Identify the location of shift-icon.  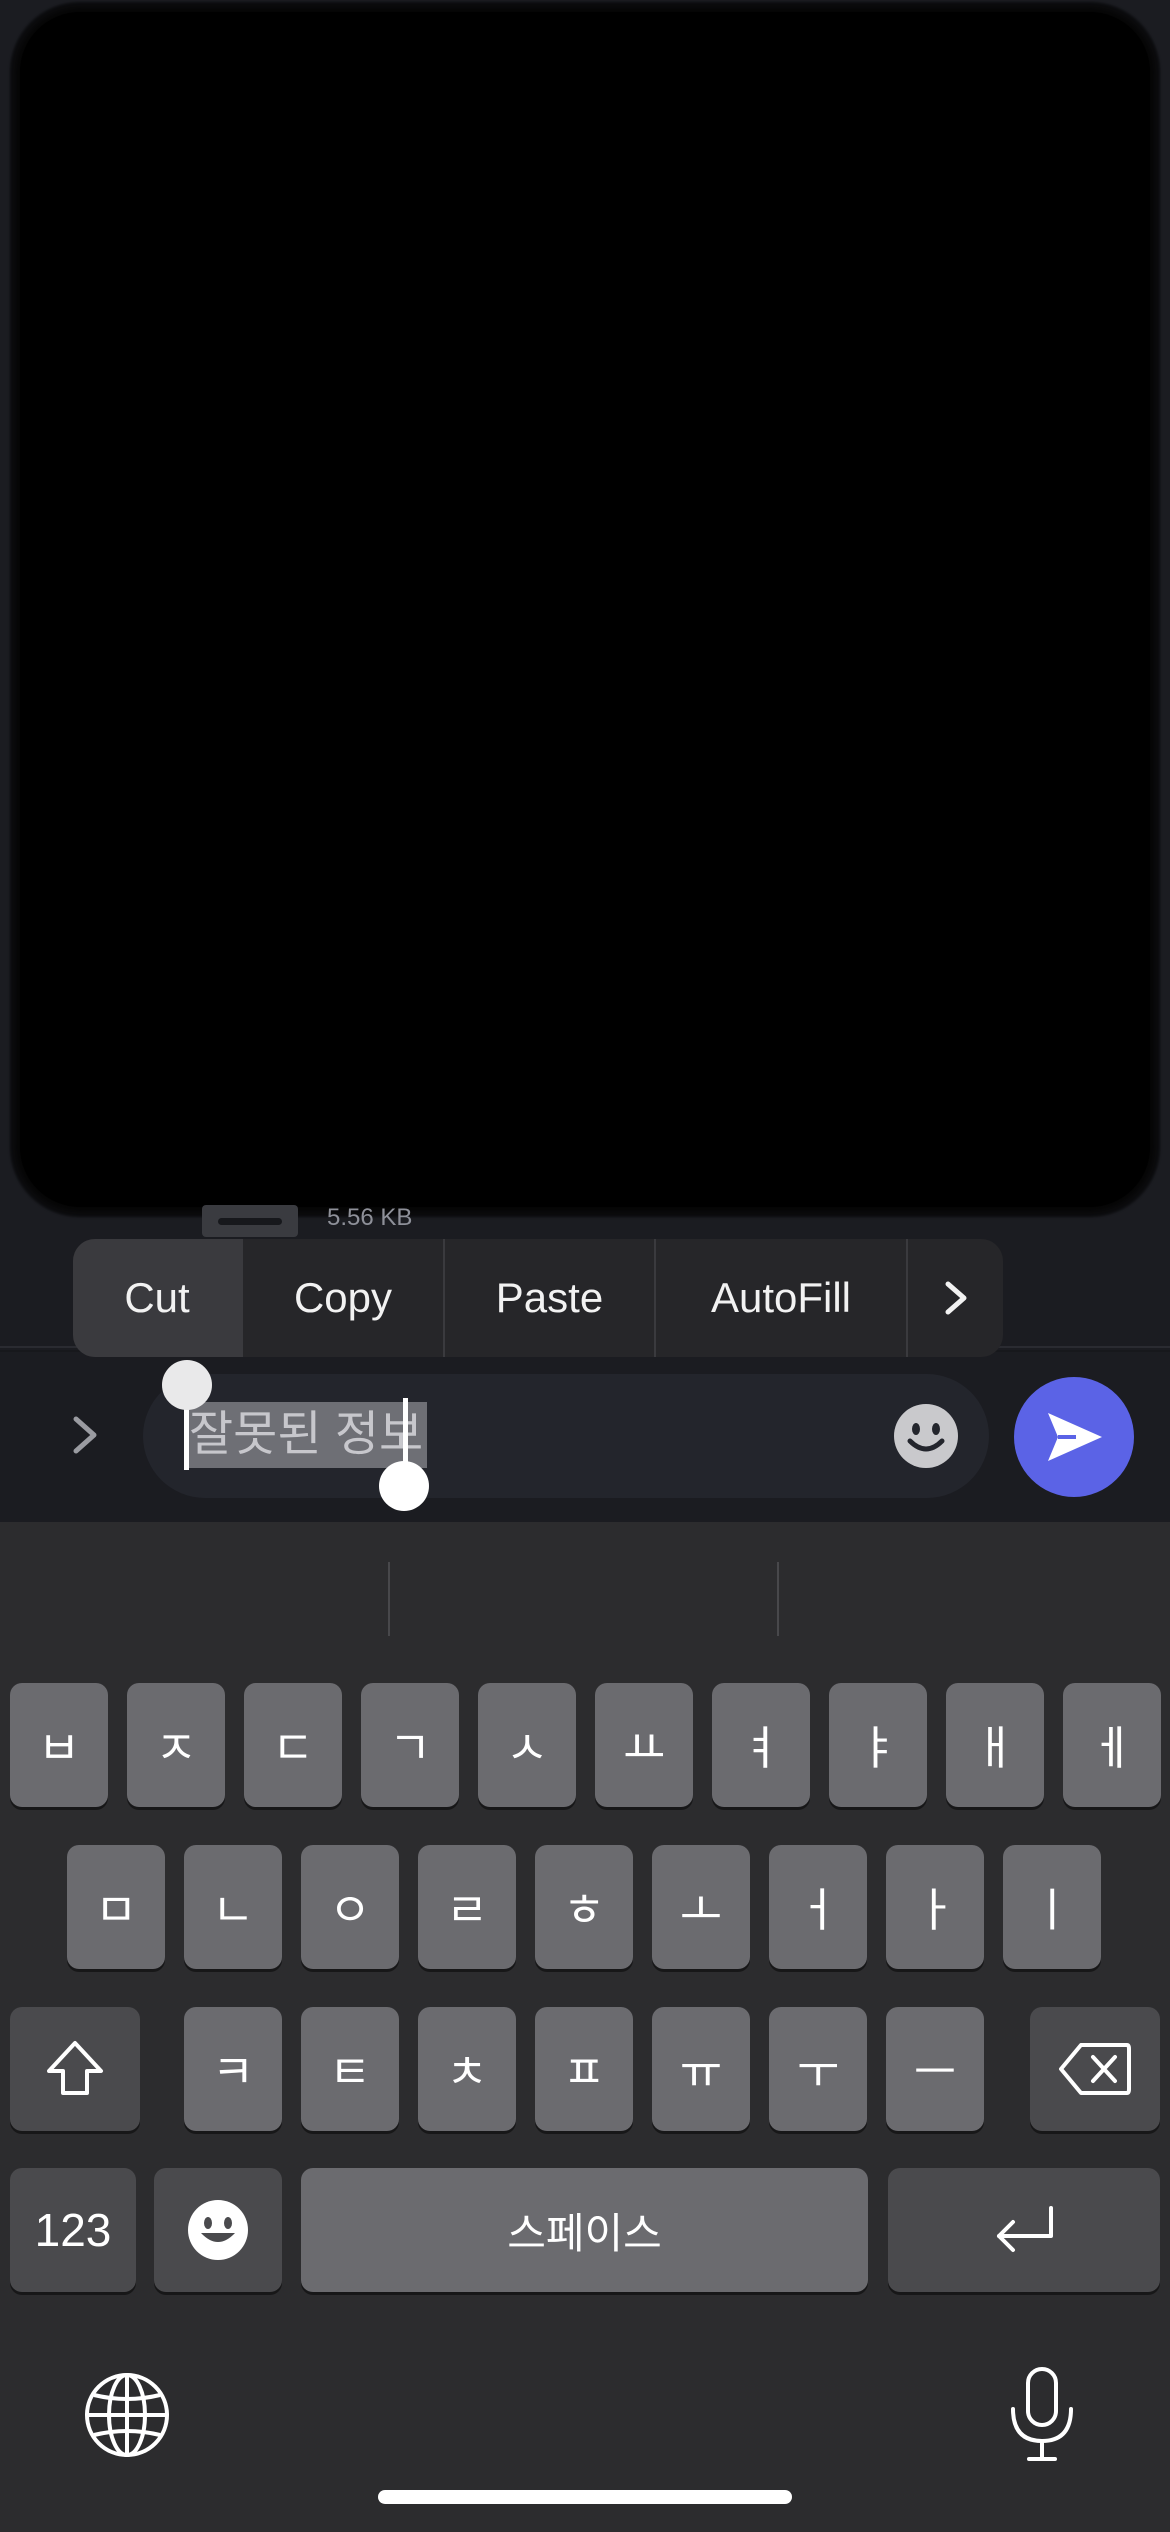
(75, 2068).